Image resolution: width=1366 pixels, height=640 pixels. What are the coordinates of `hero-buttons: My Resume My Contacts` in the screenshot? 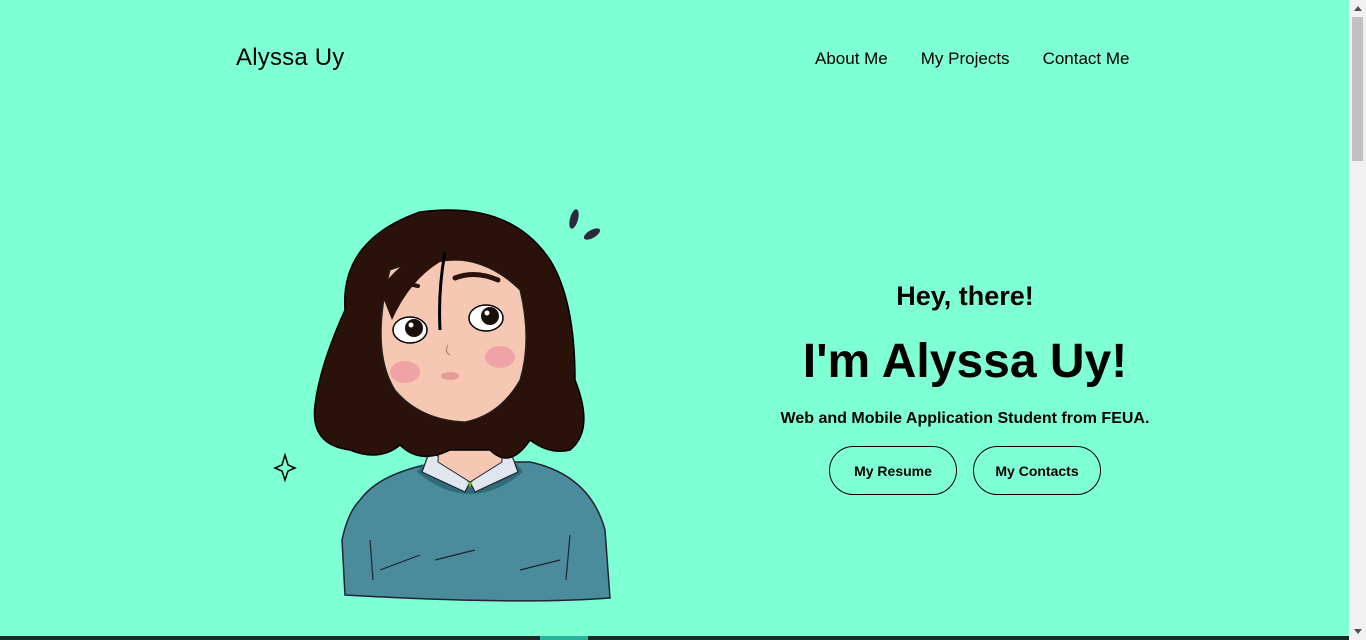 It's located at (965, 470).